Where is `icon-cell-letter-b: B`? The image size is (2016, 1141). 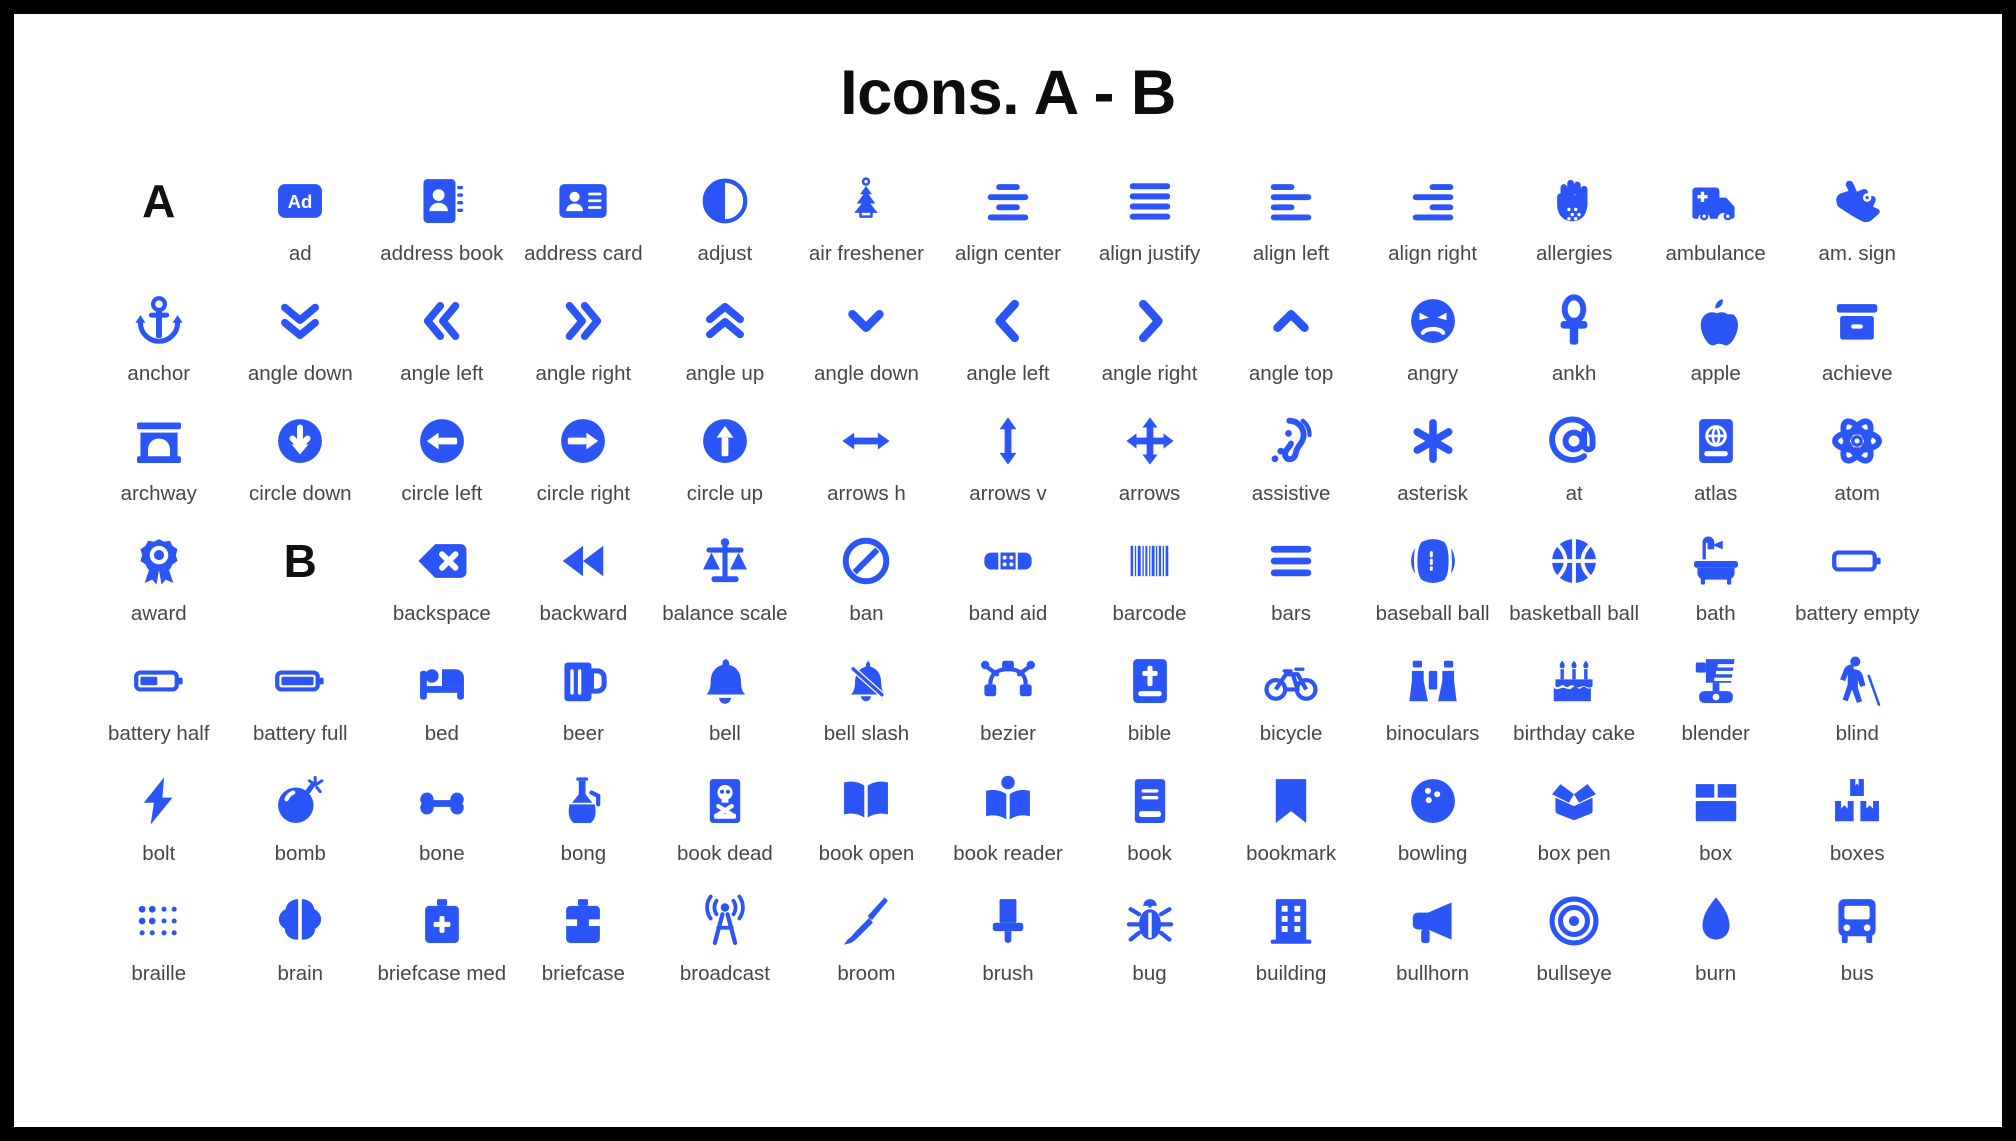 icon-cell-letter-b: B is located at coordinates (301, 589).